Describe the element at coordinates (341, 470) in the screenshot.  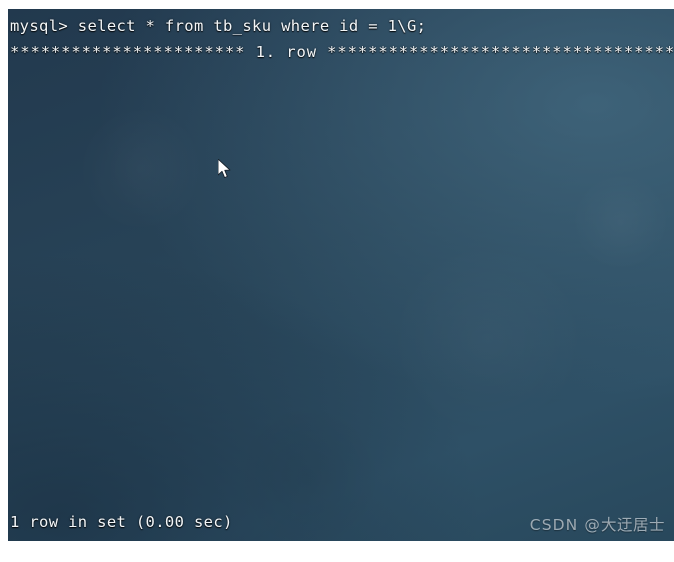
I see `field-row-comment-num: comment_num: 0` at that location.